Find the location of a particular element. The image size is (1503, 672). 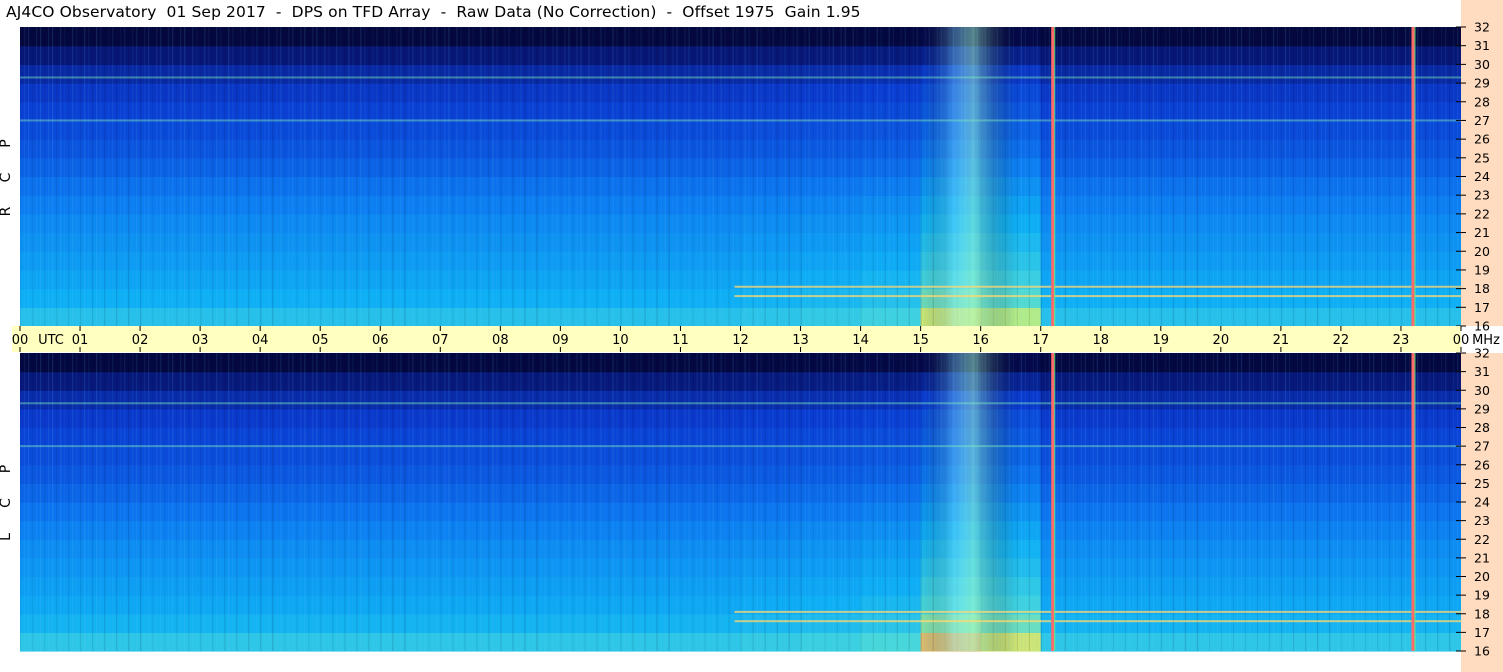

frequency-tick-label: 18 is located at coordinates (1482, 288).